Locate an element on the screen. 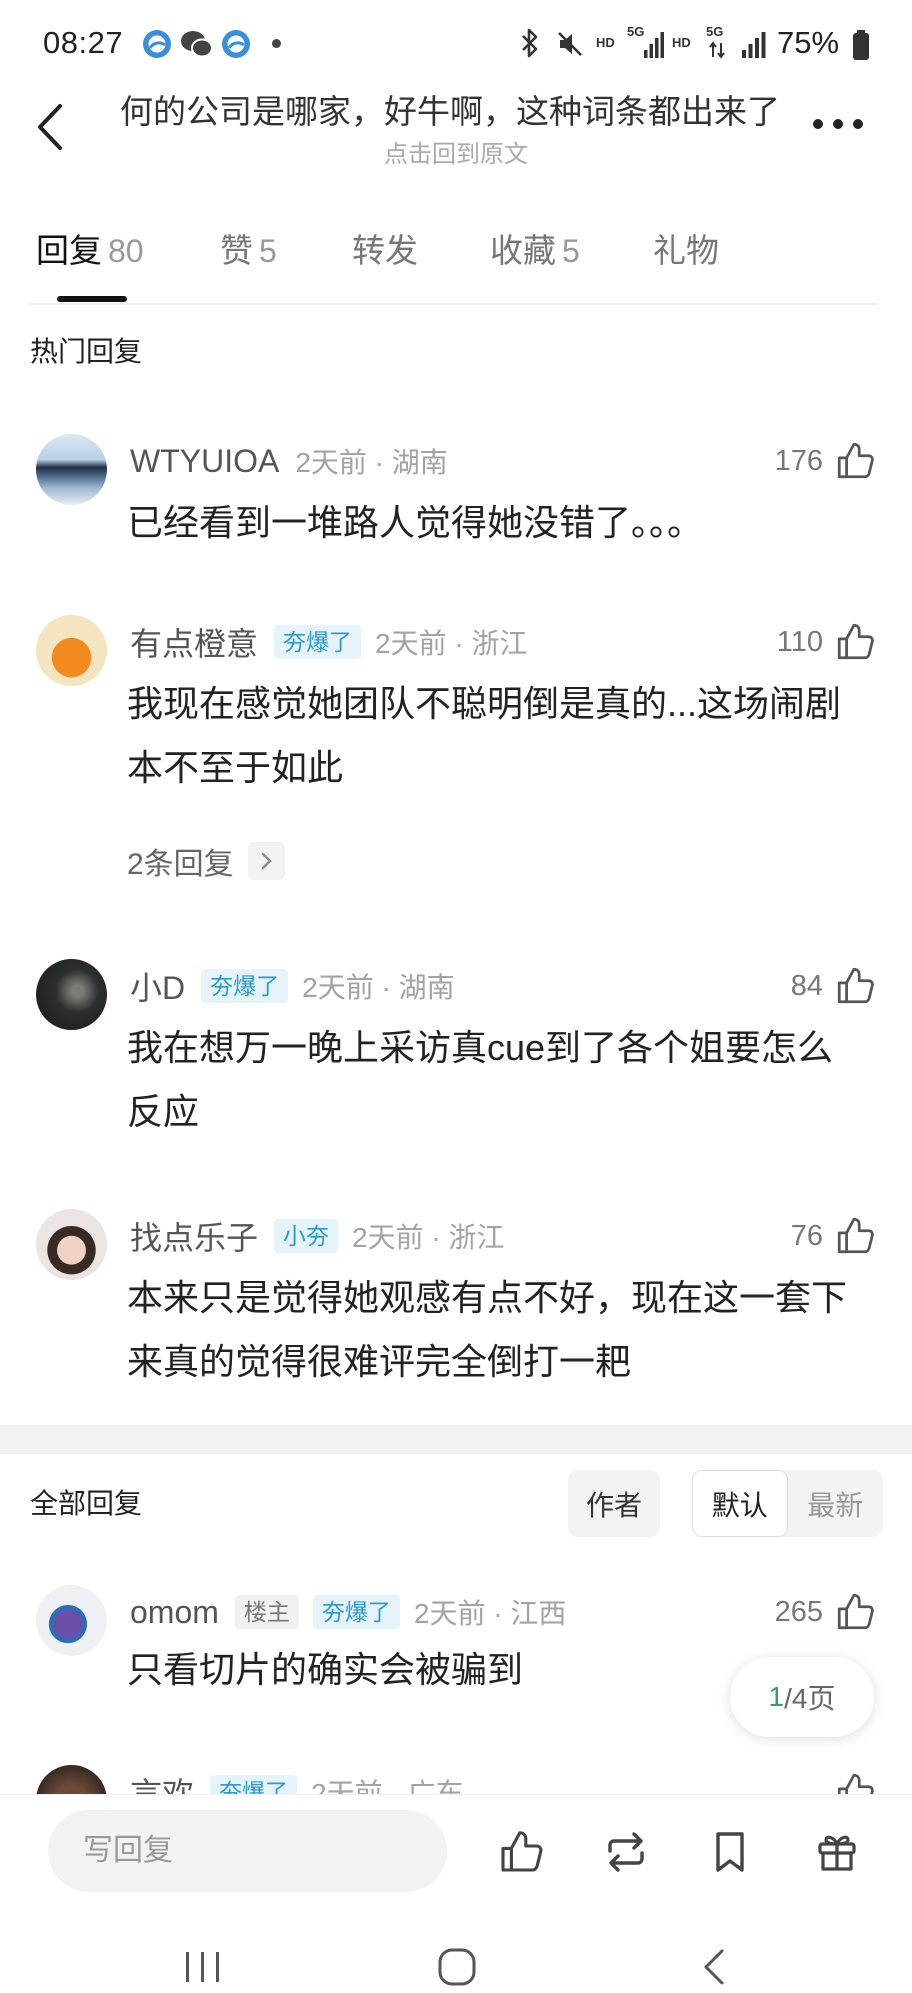 Image resolution: width=912 pixels, height=1993 pixels. sort-author-button: 作者 is located at coordinates (614, 1503).